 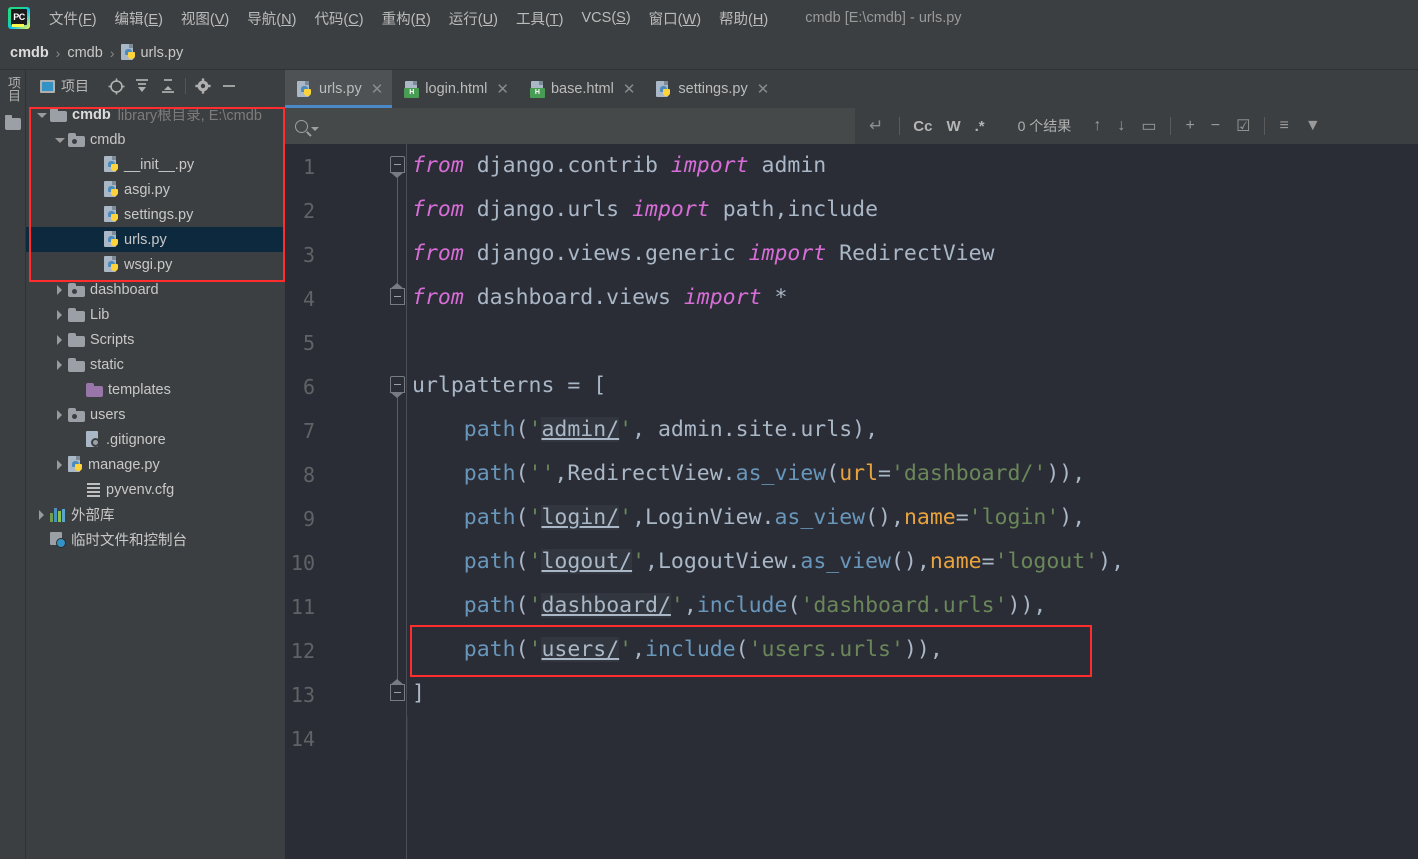 I want to click on code-folding-strip, so click(x=397, y=501).